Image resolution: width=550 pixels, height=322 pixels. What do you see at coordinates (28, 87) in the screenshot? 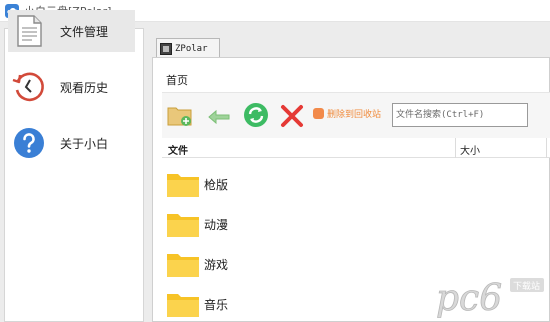
I see `history-clock-icon` at bounding box center [28, 87].